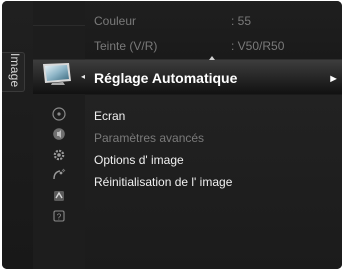 Image resolution: width=345 pixels, height=272 pixels. Describe the element at coordinates (125, 46) in the screenshot. I see `setting-teinte-label: Teinte (V/R)` at that location.